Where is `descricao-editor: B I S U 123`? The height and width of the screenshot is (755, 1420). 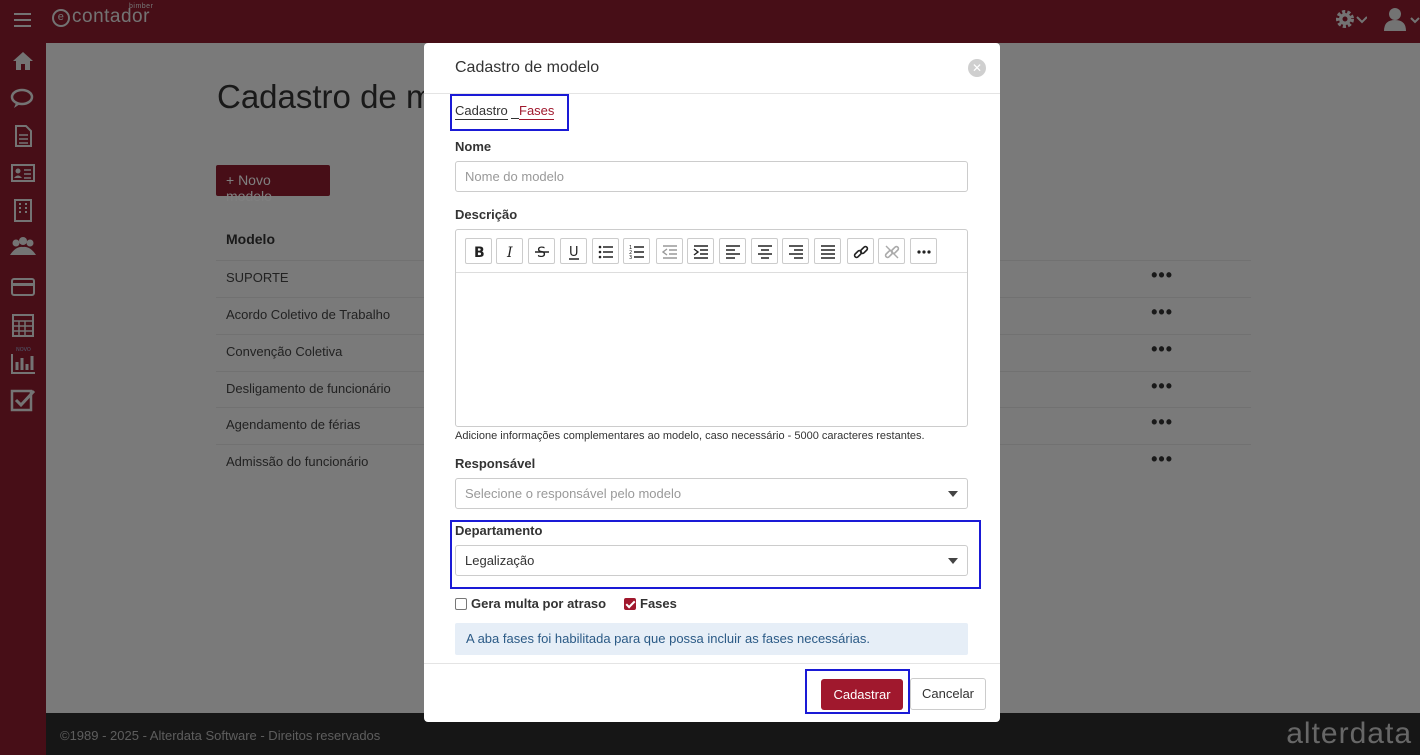
descricao-editor: B I S U 123 is located at coordinates (711, 328).